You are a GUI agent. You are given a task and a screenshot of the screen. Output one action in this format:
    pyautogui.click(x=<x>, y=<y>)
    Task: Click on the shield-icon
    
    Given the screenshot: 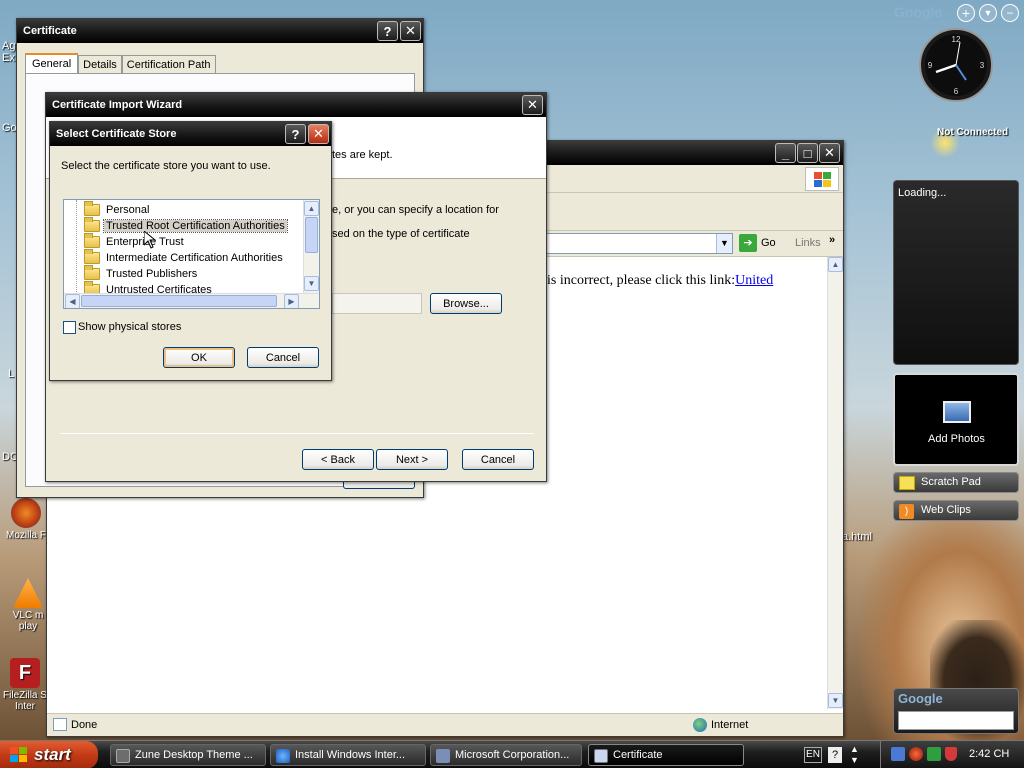 What is the action you would take?
    pyautogui.click(x=951, y=754)
    